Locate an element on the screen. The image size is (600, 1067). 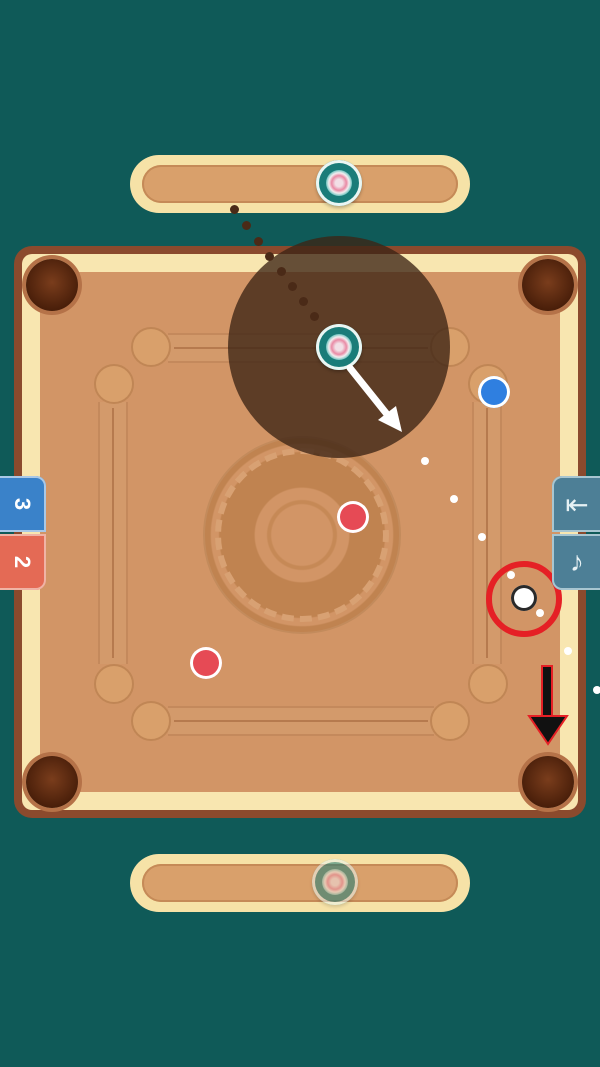
exit-button: ⇤ is located at coordinates (576, 504).